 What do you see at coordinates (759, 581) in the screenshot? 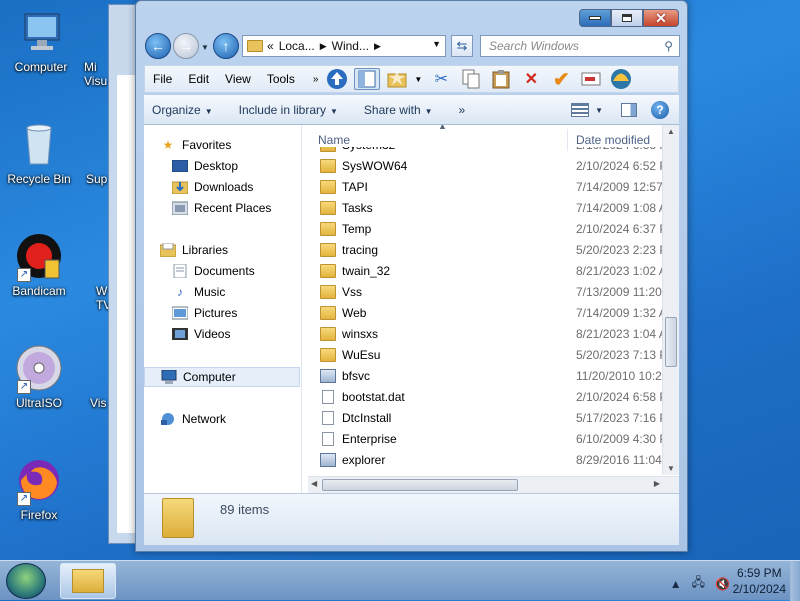
I see `clock: 6:59 PM 2/10/2024` at bounding box center [759, 581].